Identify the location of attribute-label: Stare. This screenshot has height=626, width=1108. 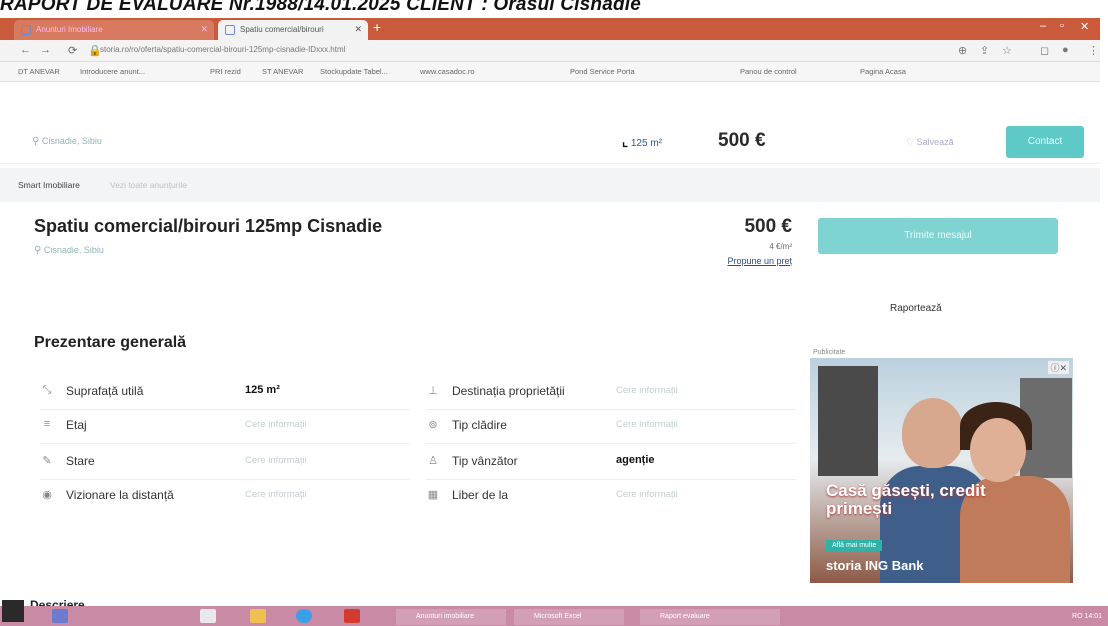
(80, 461).